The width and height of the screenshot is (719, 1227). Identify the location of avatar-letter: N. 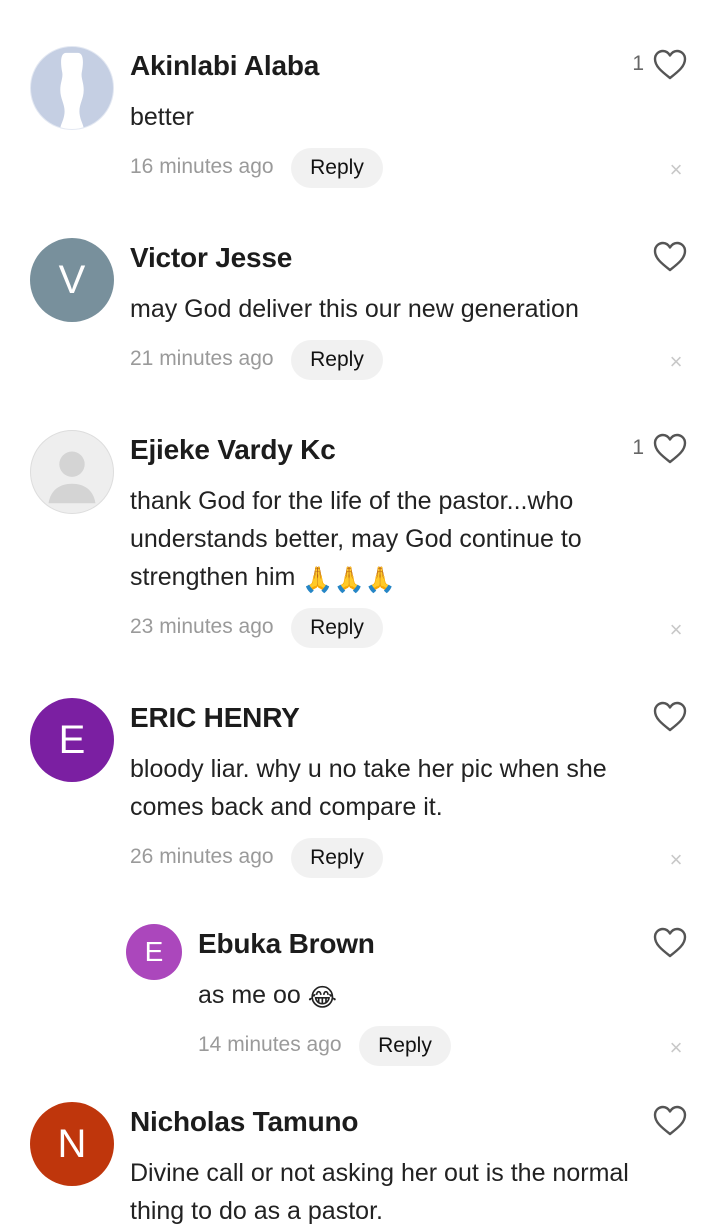
(72, 1143).